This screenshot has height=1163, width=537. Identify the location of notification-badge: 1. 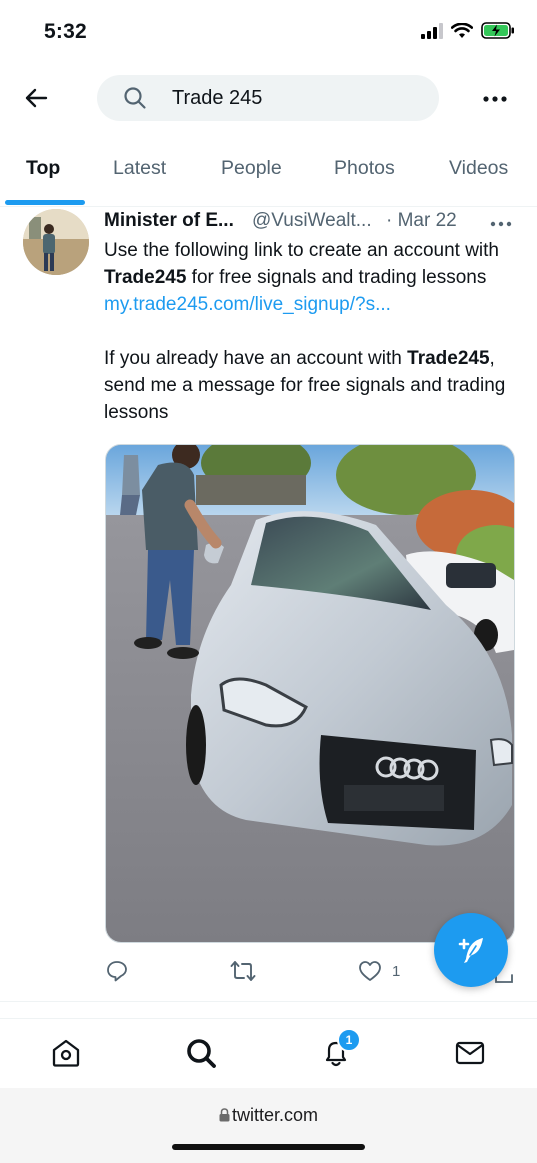
(349, 1040).